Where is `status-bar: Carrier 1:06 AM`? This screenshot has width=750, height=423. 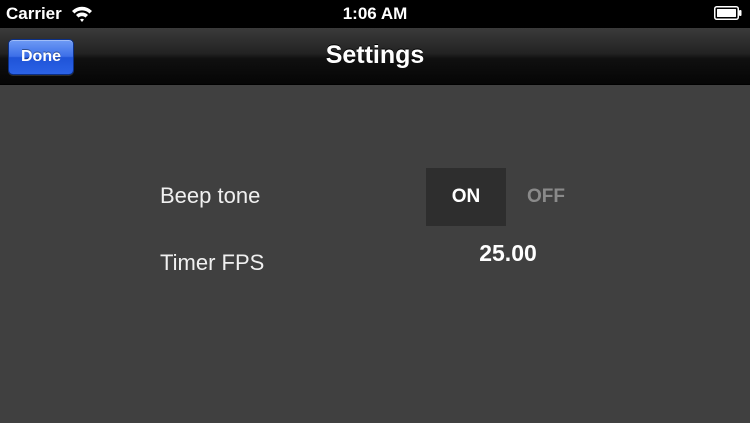 status-bar: Carrier 1:06 AM is located at coordinates (375, 14).